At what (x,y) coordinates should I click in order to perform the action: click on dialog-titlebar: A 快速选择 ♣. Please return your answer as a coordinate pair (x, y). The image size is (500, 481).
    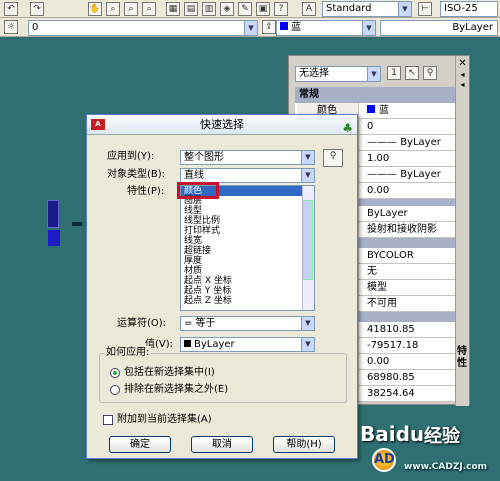
    Looking at the image, I should click on (222, 125).